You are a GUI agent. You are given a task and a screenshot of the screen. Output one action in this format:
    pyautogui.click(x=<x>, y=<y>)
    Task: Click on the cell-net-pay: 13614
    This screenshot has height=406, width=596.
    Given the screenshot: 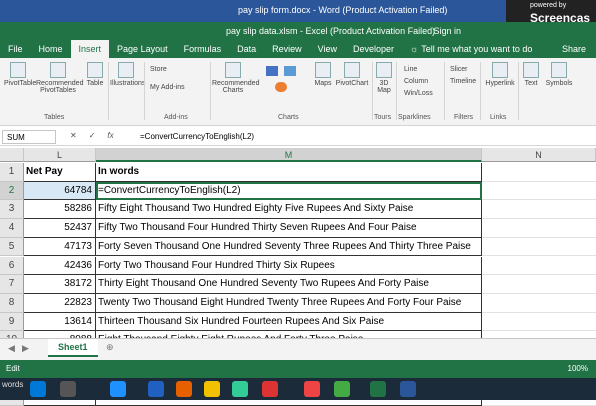 What is the action you would take?
    pyautogui.click(x=60, y=322)
    